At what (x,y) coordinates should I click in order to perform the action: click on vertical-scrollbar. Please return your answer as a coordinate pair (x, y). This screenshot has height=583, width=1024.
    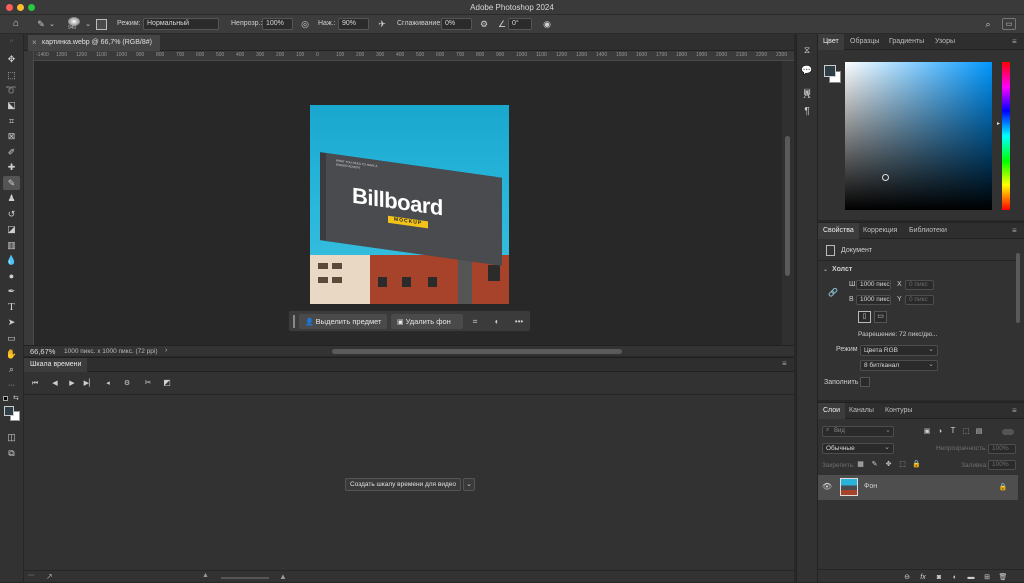
    Looking at the image, I should click on (788, 203).